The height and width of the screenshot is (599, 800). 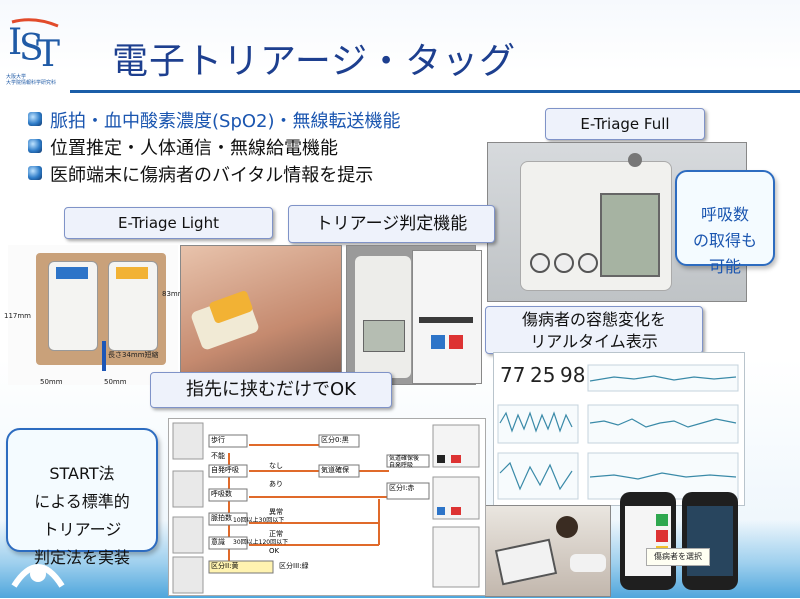 What do you see at coordinates (48, 54) in the screenshot?
I see `svg-text: T` at bounding box center [48, 54].